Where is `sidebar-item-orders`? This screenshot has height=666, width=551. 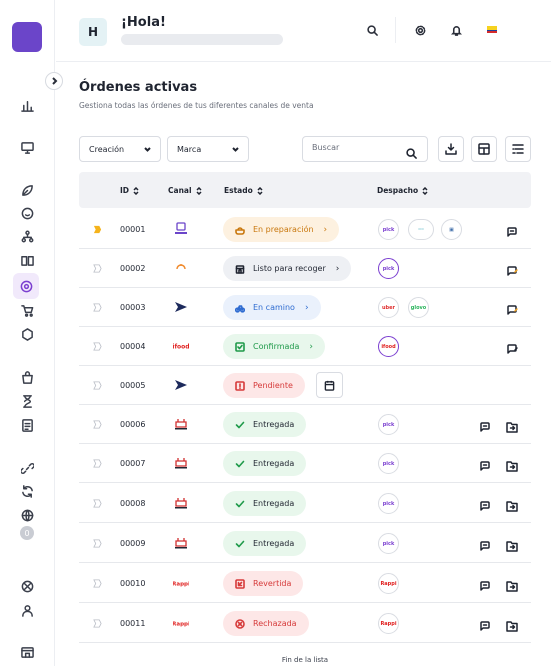 sidebar-item-orders is located at coordinates (26, 286).